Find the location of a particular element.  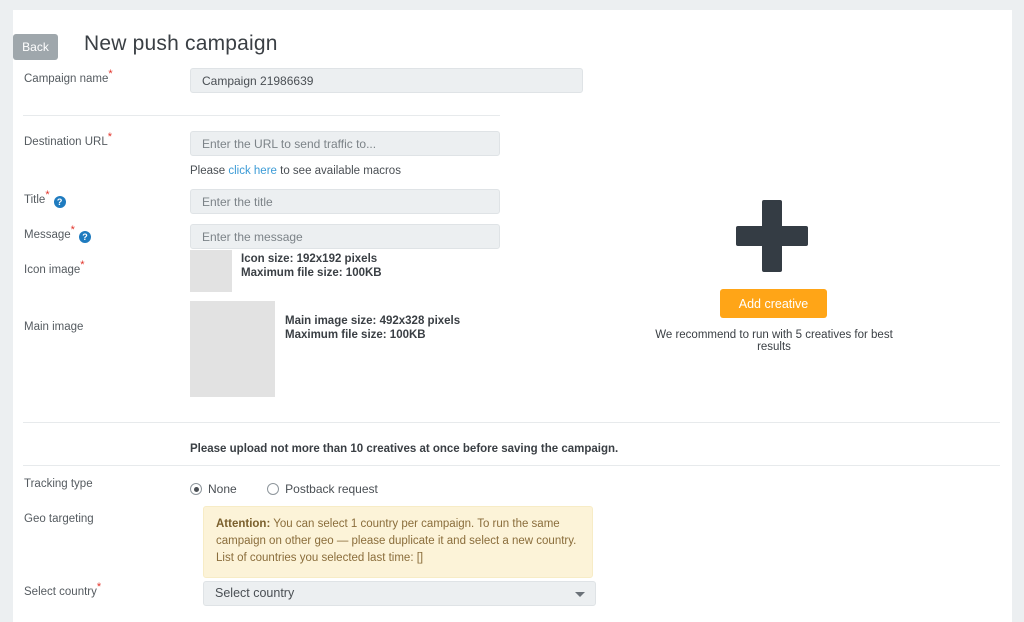

page-title: New push campaign is located at coordinates (181, 43).